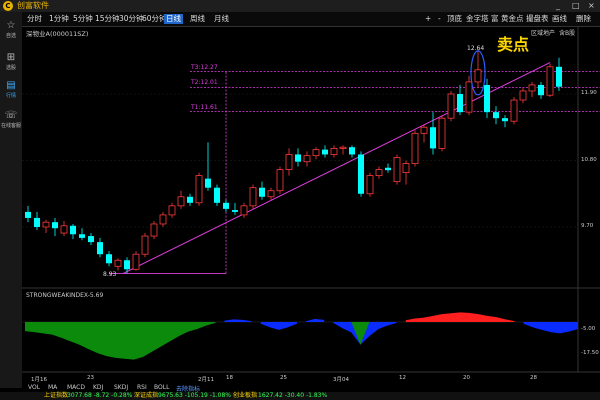  I want to click on index-cyb-label: 创业板指, so click(245, 395).